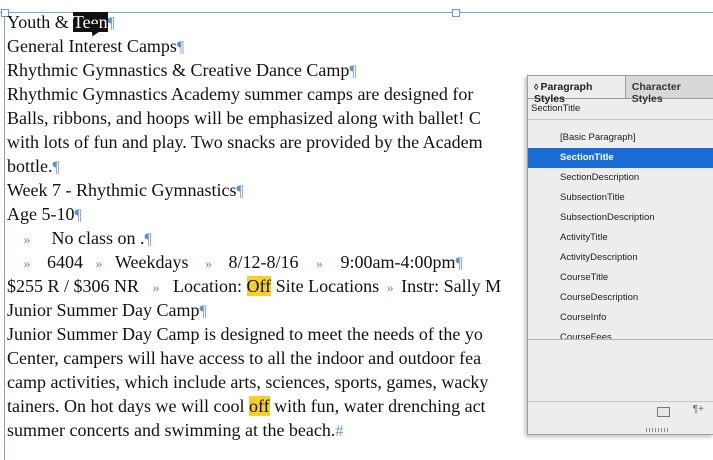 The image size is (713, 460). What do you see at coordinates (210, 286) in the screenshot?
I see `location-label: Location:` at bounding box center [210, 286].